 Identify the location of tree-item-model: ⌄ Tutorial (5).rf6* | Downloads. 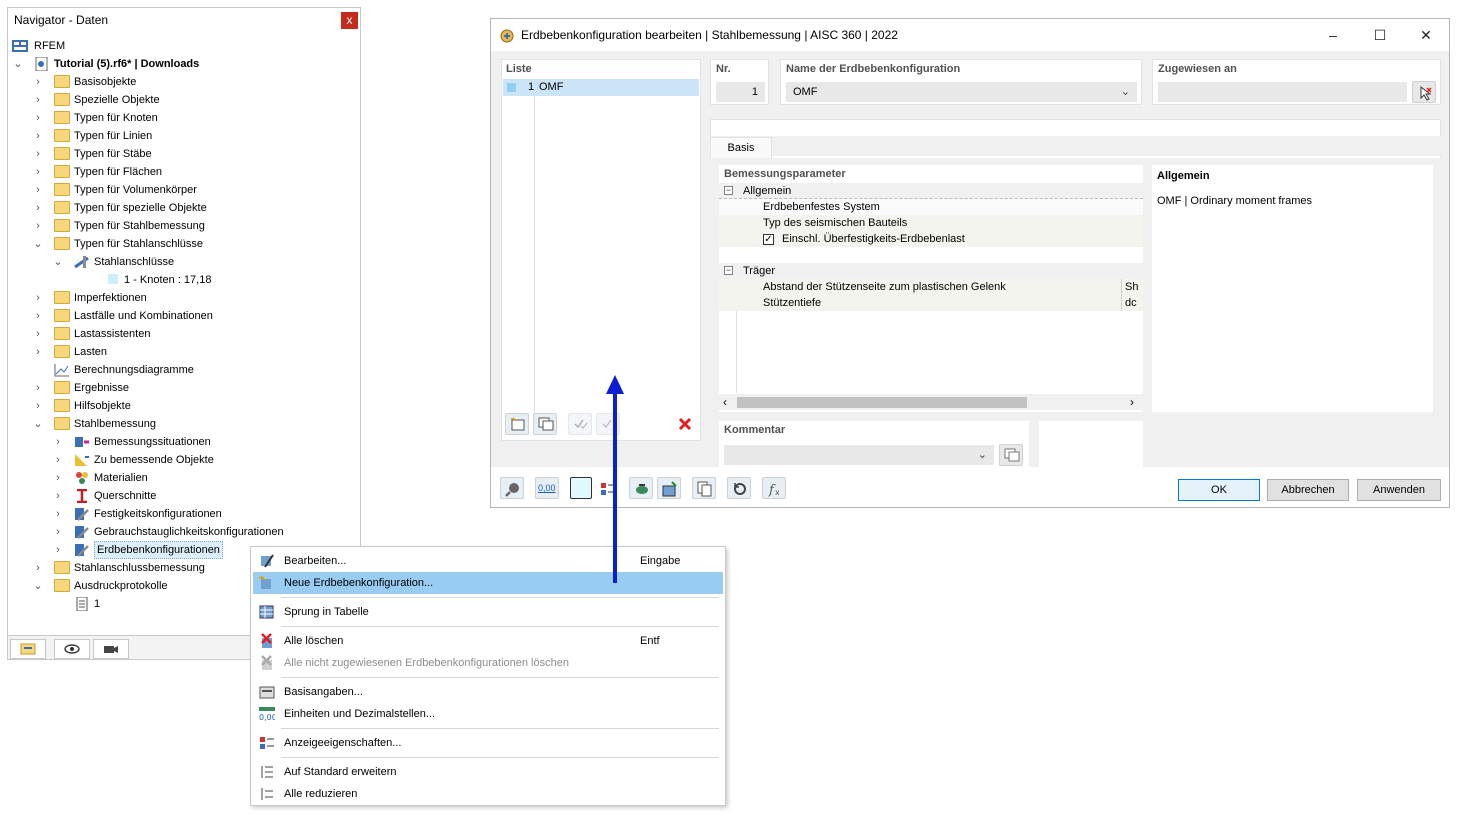
(182, 64).